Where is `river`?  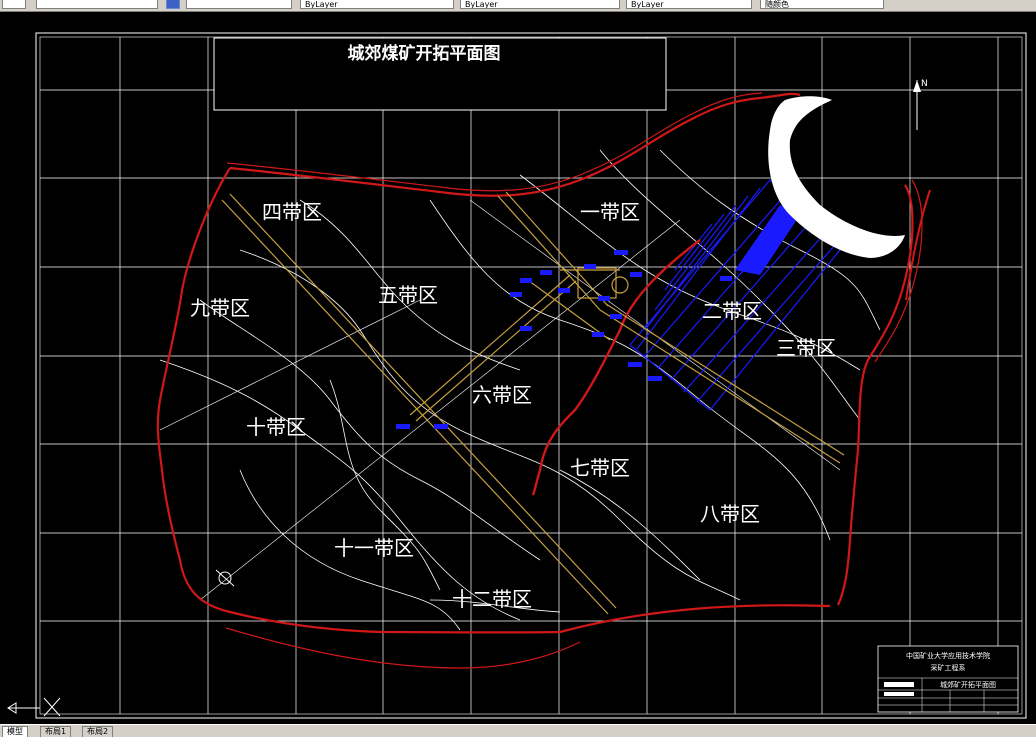
river is located at coordinates (836, 177).